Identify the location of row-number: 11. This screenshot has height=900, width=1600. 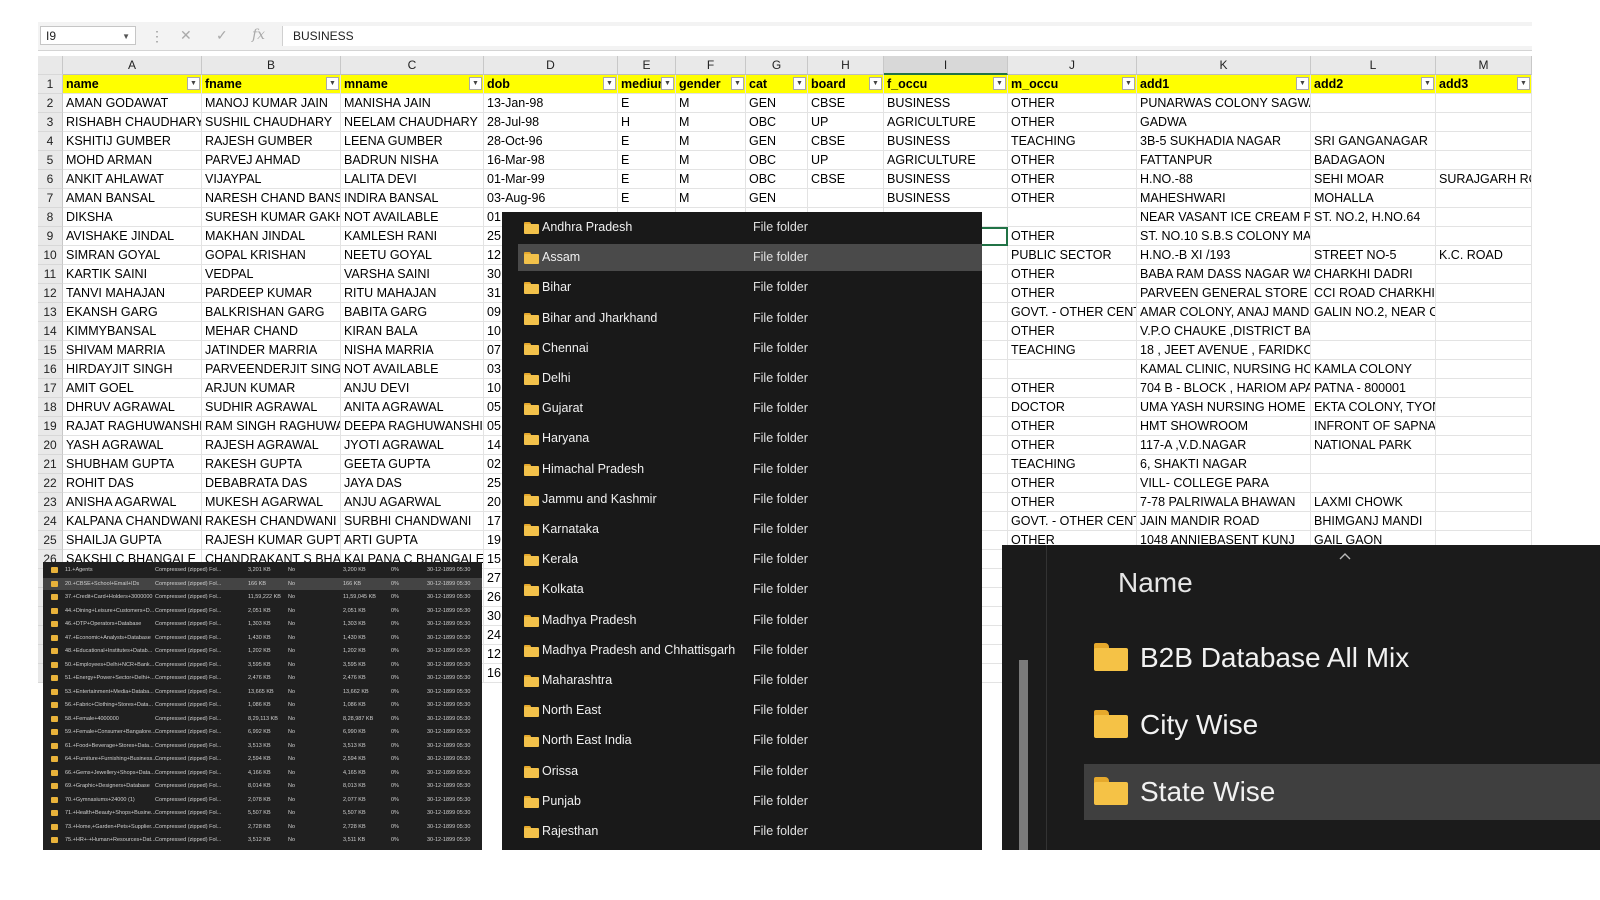
(50, 274).